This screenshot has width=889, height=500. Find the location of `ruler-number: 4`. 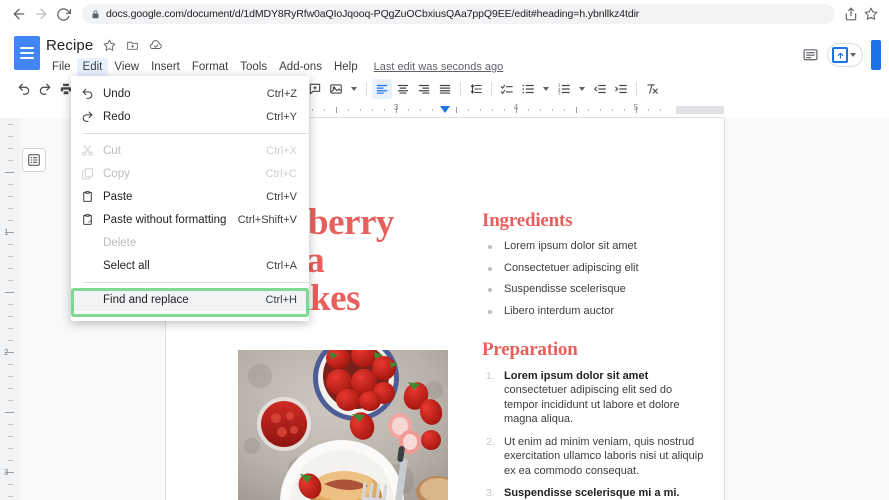

ruler-number: 4 is located at coordinates (516, 107).